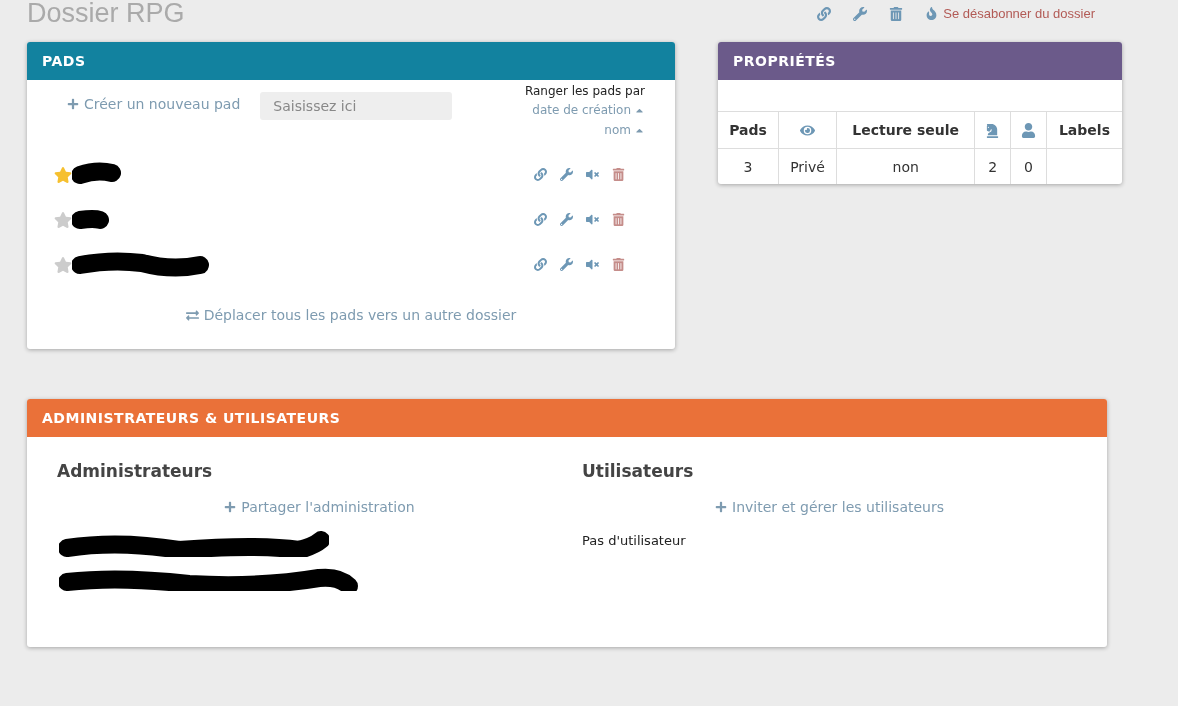  Describe the element at coordinates (135, 471) in the screenshot. I see `admins-heading: Administrateurs` at that location.